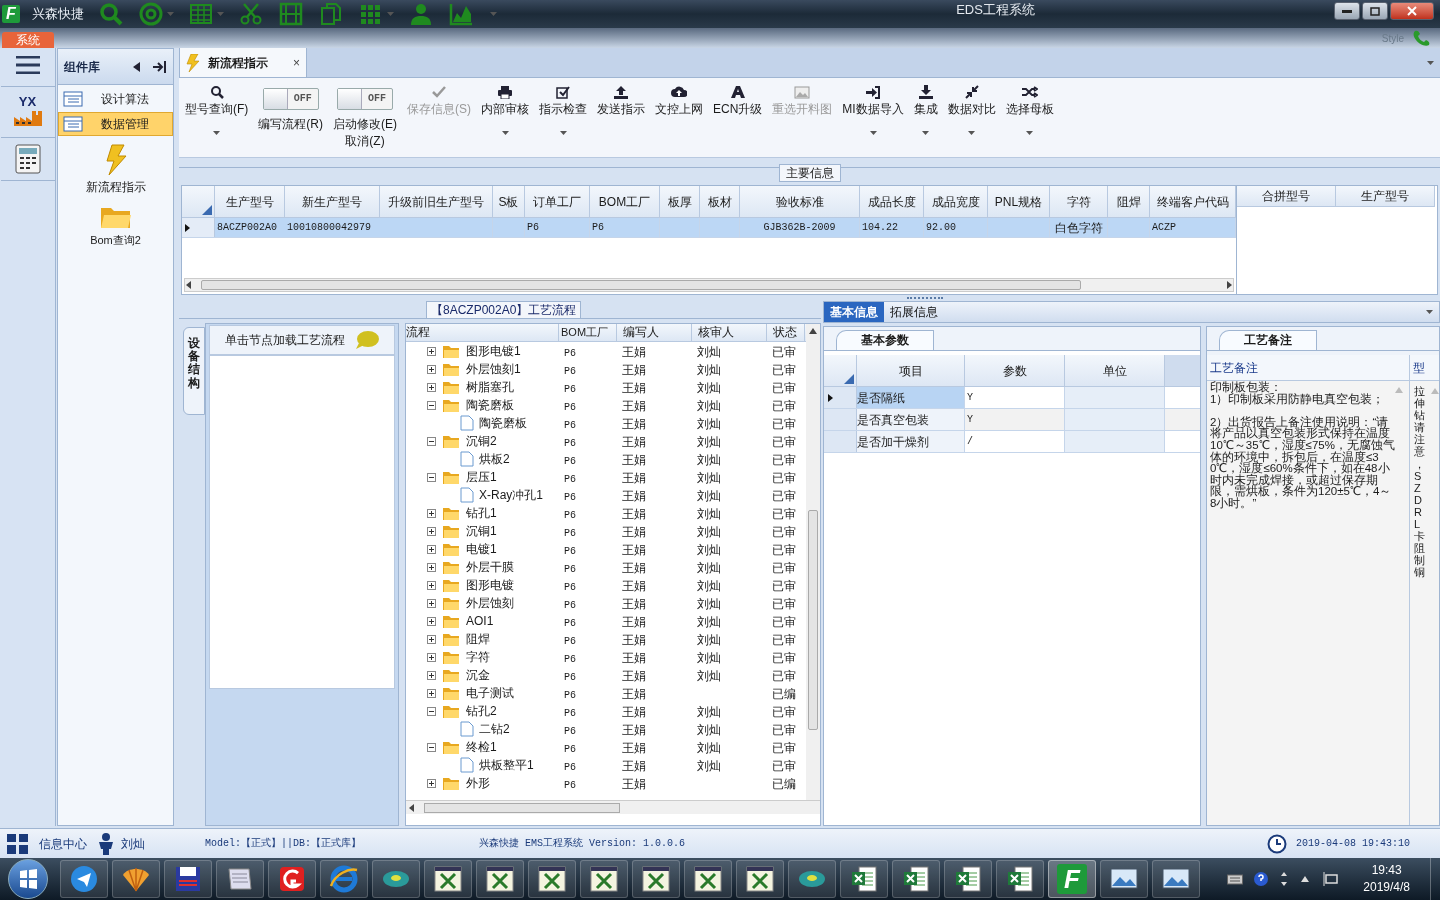  What do you see at coordinates (621, 98) in the screenshot?
I see `toolbar-button: 发送指示` at bounding box center [621, 98].